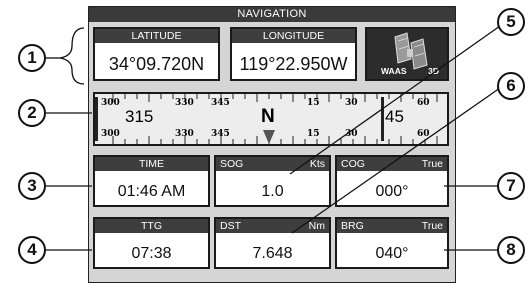  What do you see at coordinates (511, 86) in the screenshot?
I see `callout-6: 6` at bounding box center [511, 86].